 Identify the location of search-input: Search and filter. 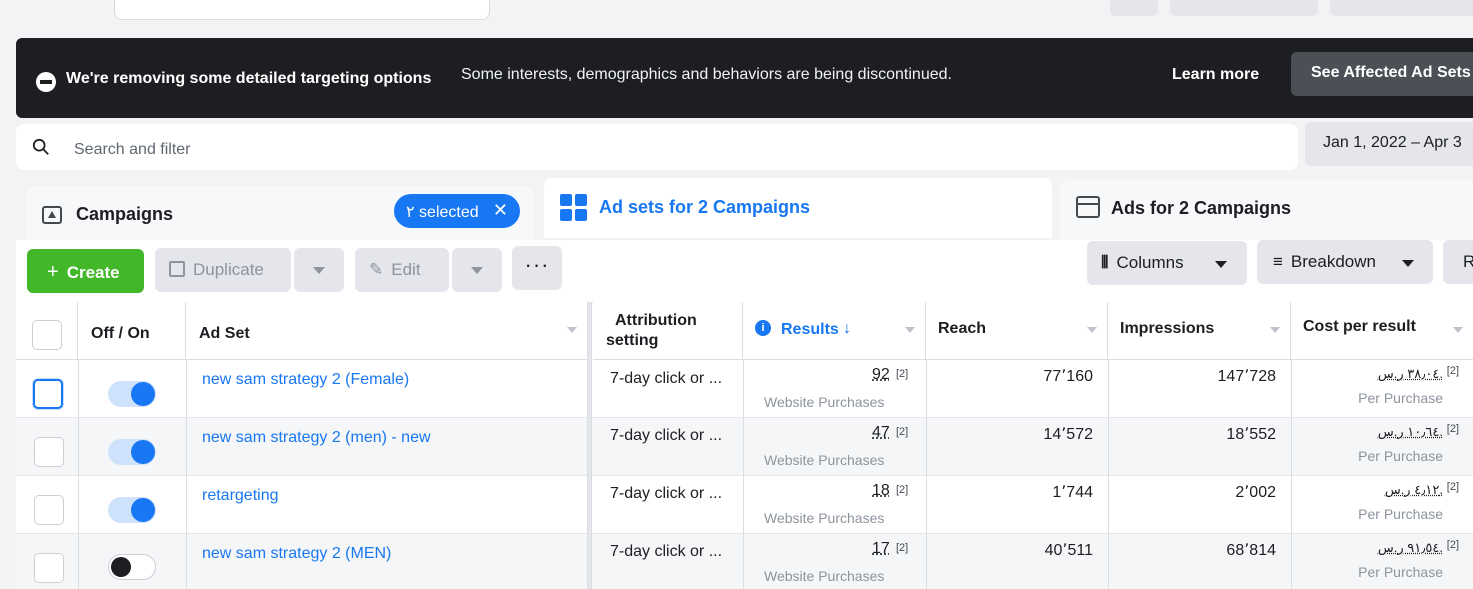
(132, 150).